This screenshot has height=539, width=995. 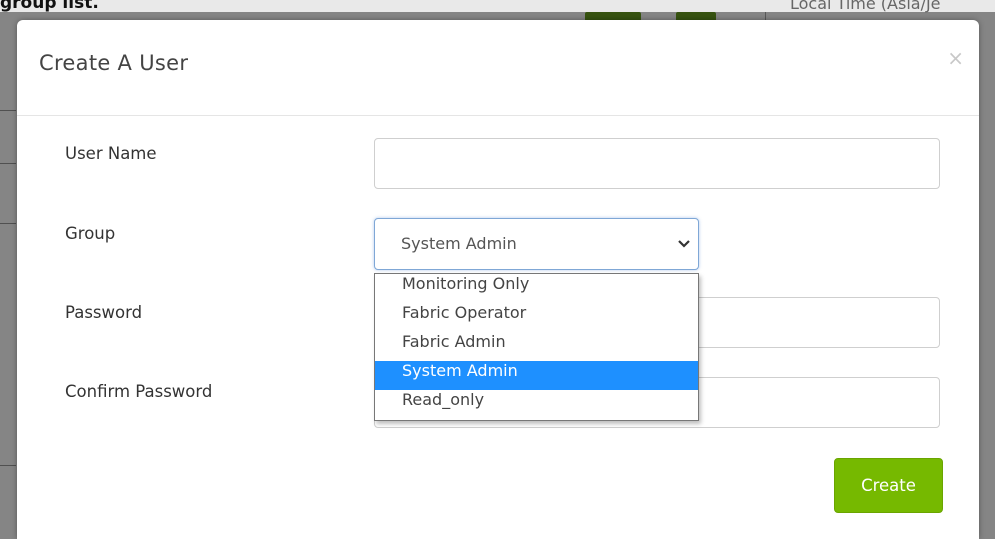 I want to click on dialog-title: Create A User, so click(x=114, y=63).